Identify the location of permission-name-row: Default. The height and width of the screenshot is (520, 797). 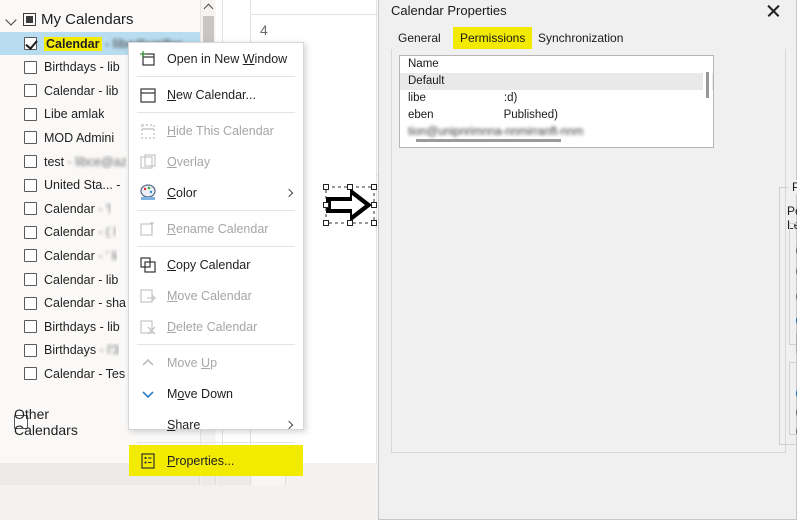
(556, 81).